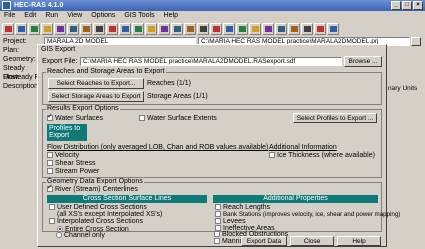  Describe the element at coordinates (73, 28) in the screenshot. I see `quasi-flow-icon` at that location.